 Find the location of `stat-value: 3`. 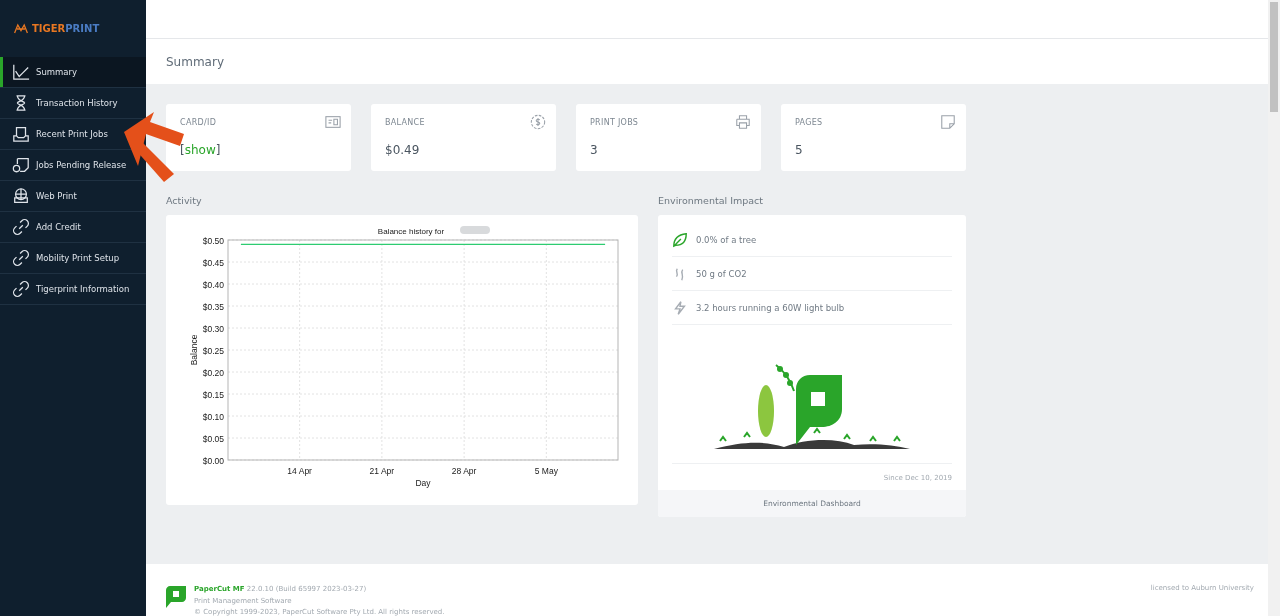

stat-value: 3 is located at coordinates (594, 150).